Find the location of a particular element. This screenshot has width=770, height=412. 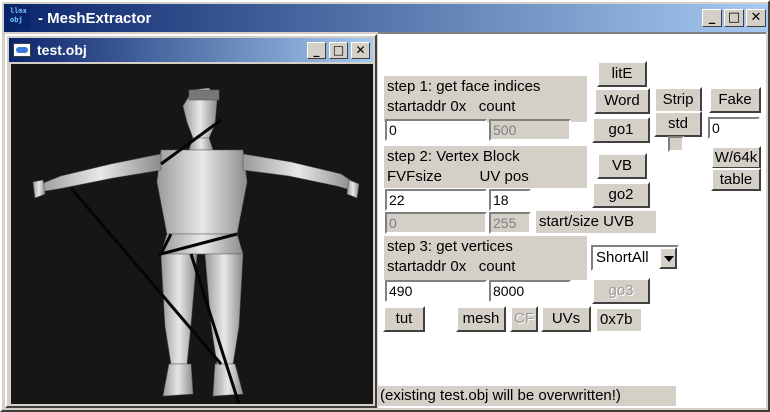

step3-heading: step 3: get vertices is located at coordinates (450, 246).